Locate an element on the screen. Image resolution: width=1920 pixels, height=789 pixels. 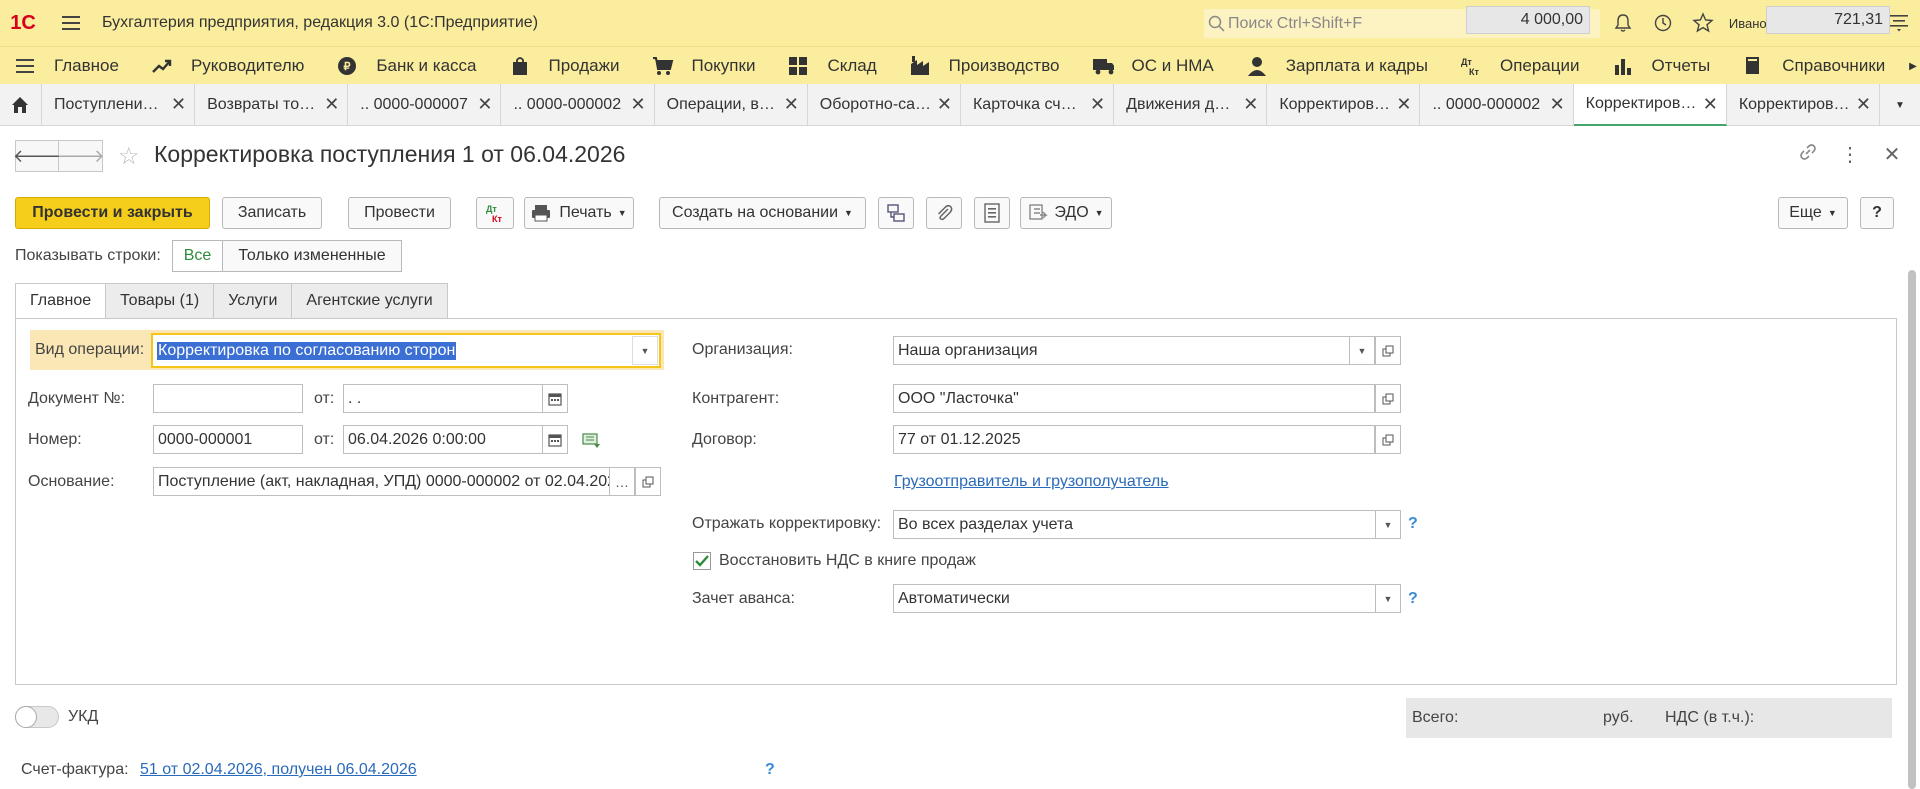
show-rows-all-toggle: Все is located at coordinates (197, 256).